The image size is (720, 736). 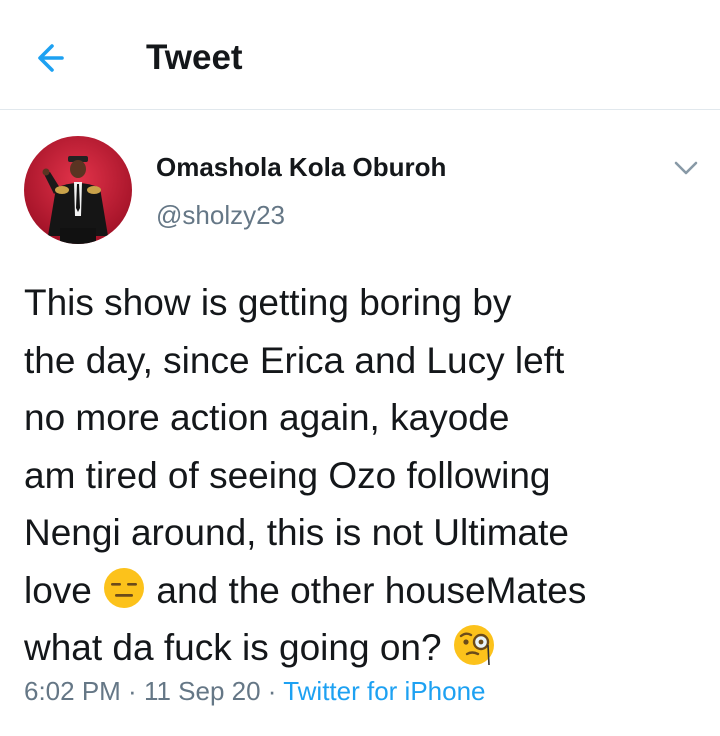 What do you see at coordinates (474, 645) in the screenshot?
I see `face-with-monocle-emoji` at bounding box center [474, 645].